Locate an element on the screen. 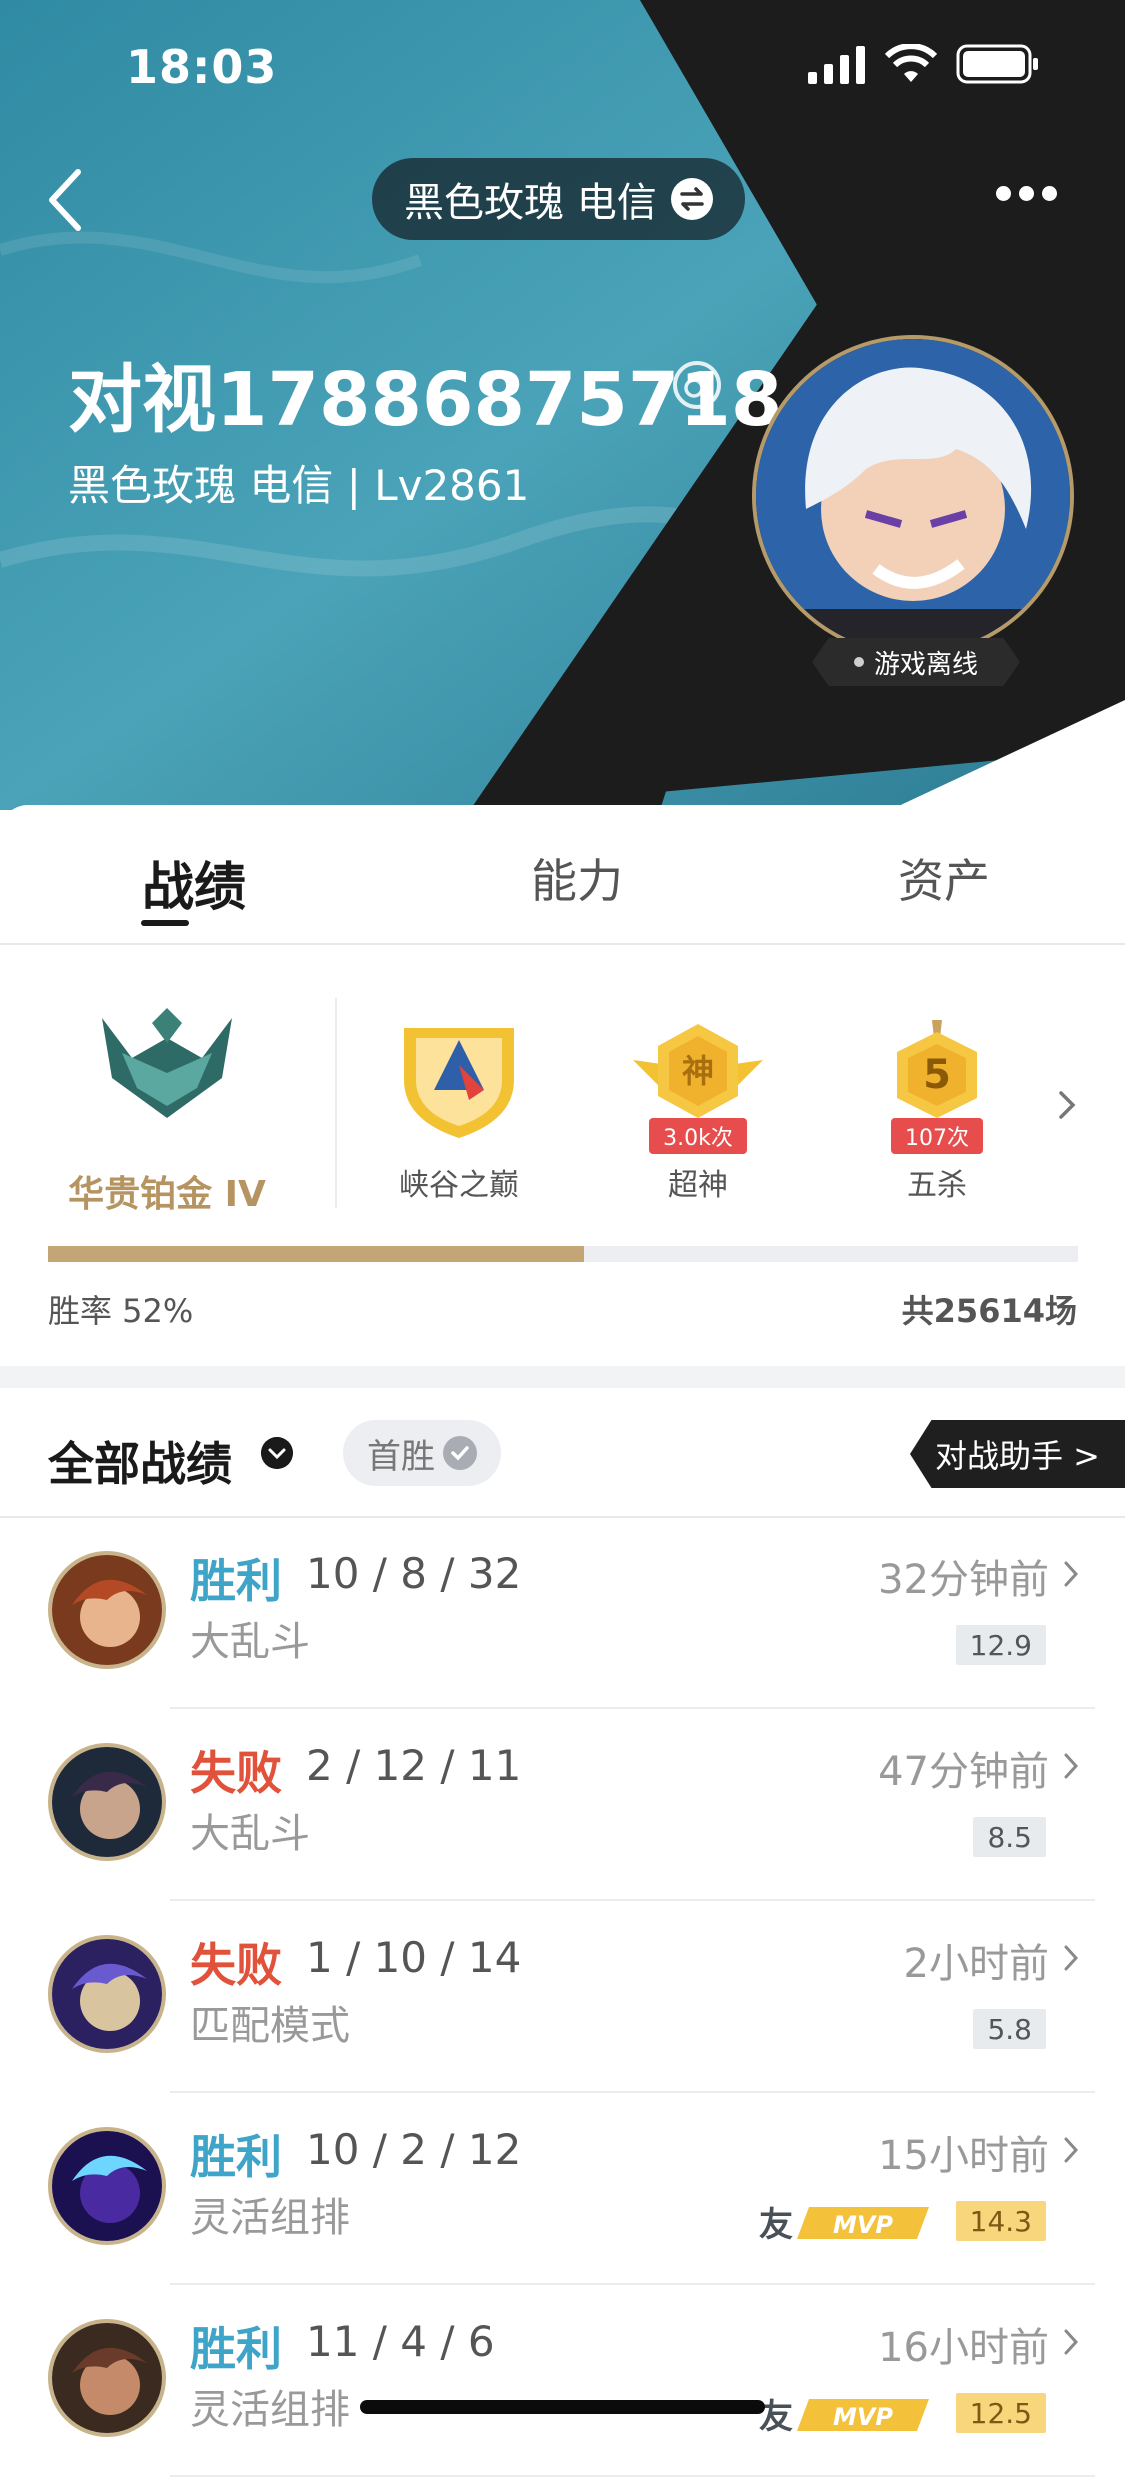  honor-summit: 峡谷之巅 is located at coordinates (459, 1111).